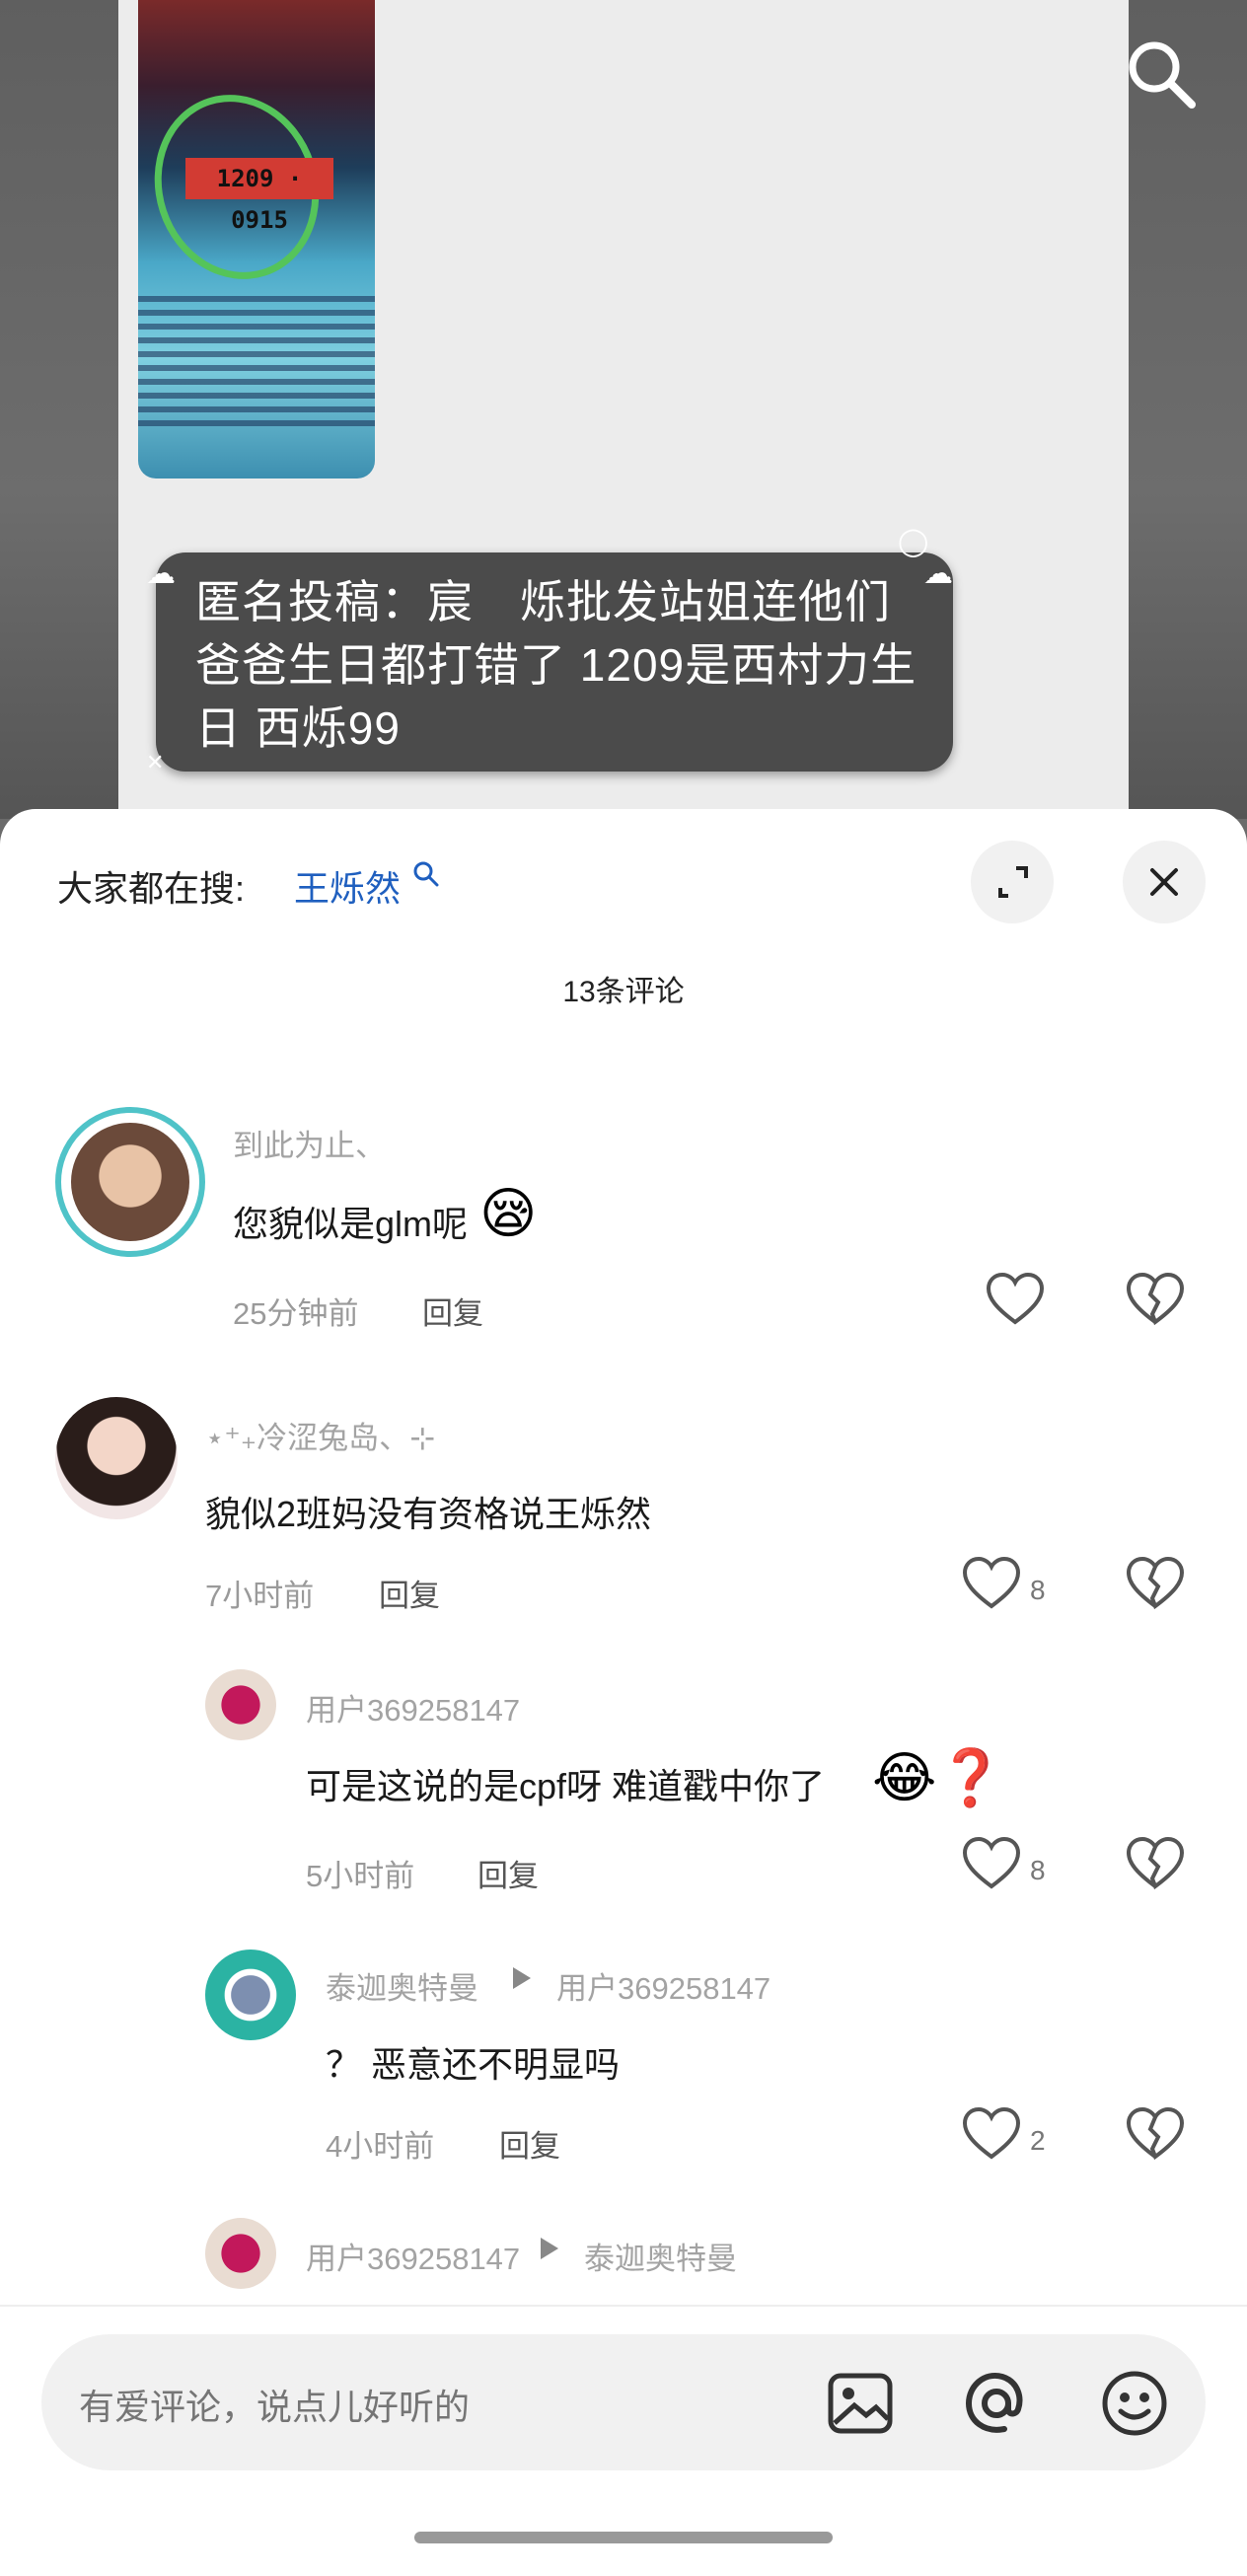 This screenshot has width=1247, height=2576. What do you see at coordinates (380, 2146) in the screenshot?
I see `reply-time: 4小时前` at bounding box center [380, 2146].